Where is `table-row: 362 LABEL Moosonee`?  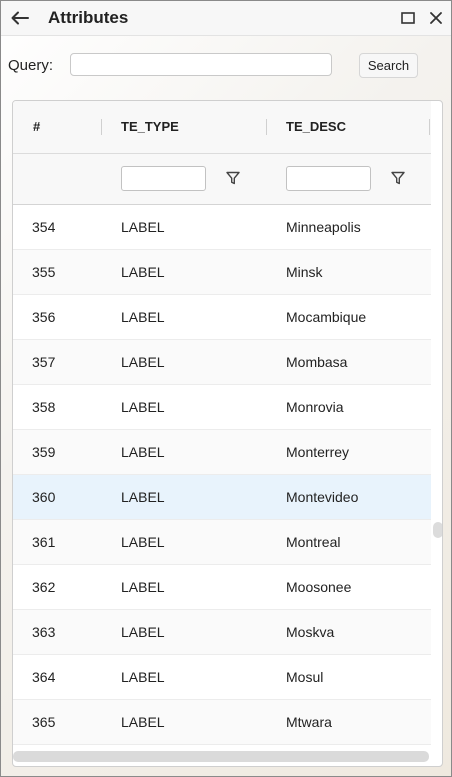
table-row: 362 LABEL Moosonee is located at coordinates (222, 587).